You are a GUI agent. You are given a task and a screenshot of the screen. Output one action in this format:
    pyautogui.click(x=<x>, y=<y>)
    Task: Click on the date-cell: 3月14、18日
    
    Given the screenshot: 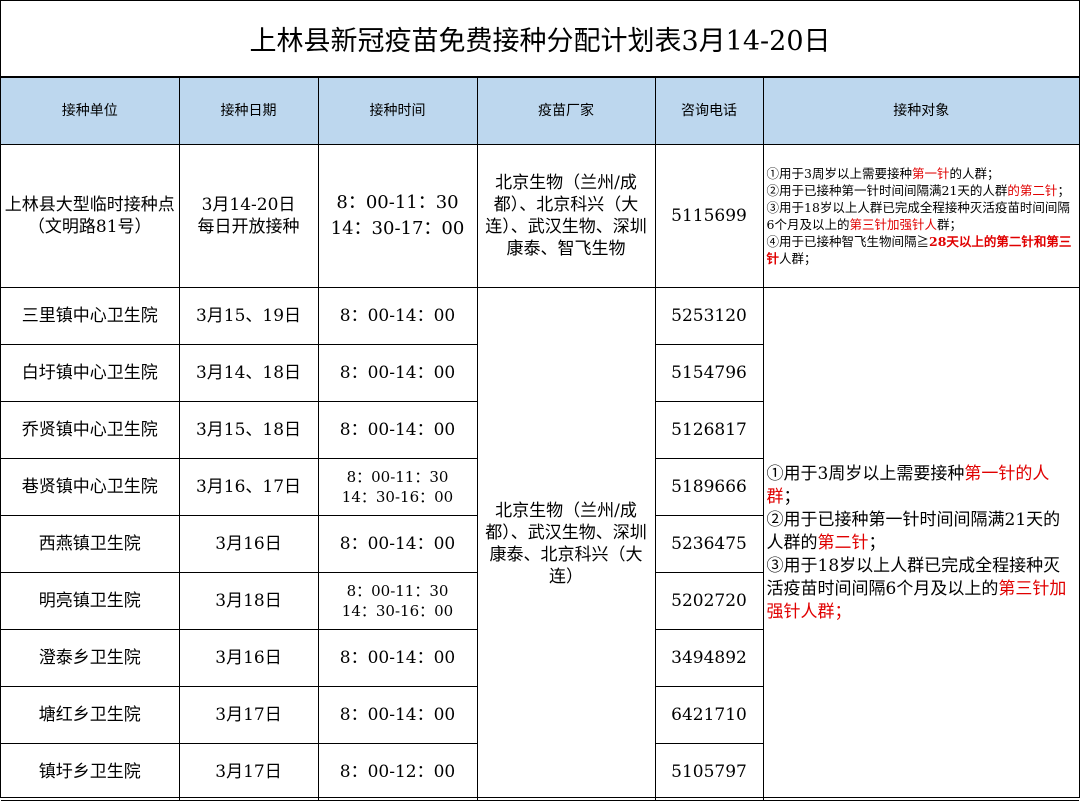 What is the action you would take?
    pyautogui.click(x=248, y=373)
    